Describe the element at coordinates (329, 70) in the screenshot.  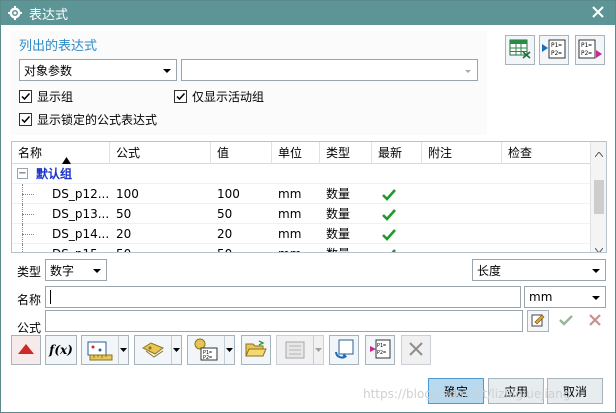
I see `filter-search-combo` at that location.